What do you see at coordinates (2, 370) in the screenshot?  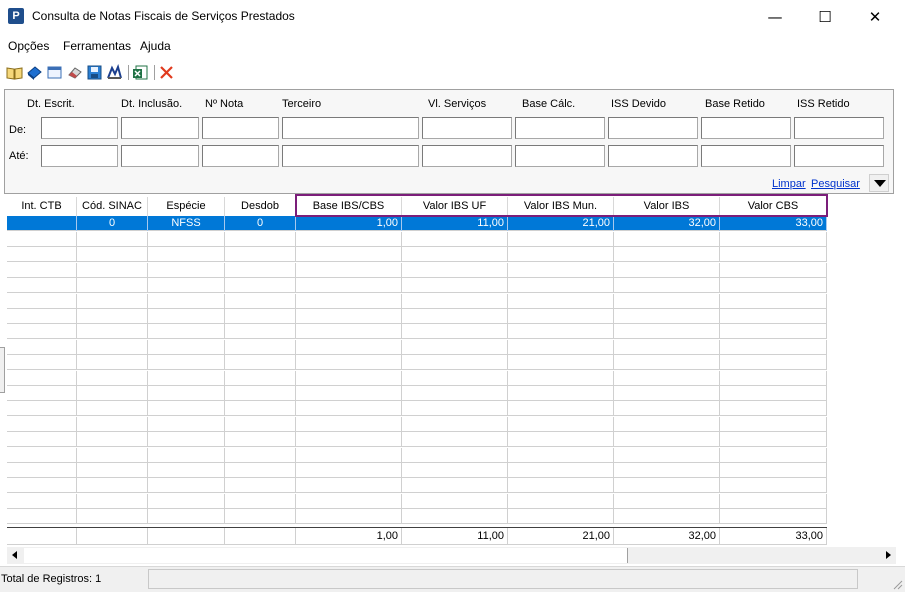 I see `side-splitter-handle` at bounding box center [2, 370].